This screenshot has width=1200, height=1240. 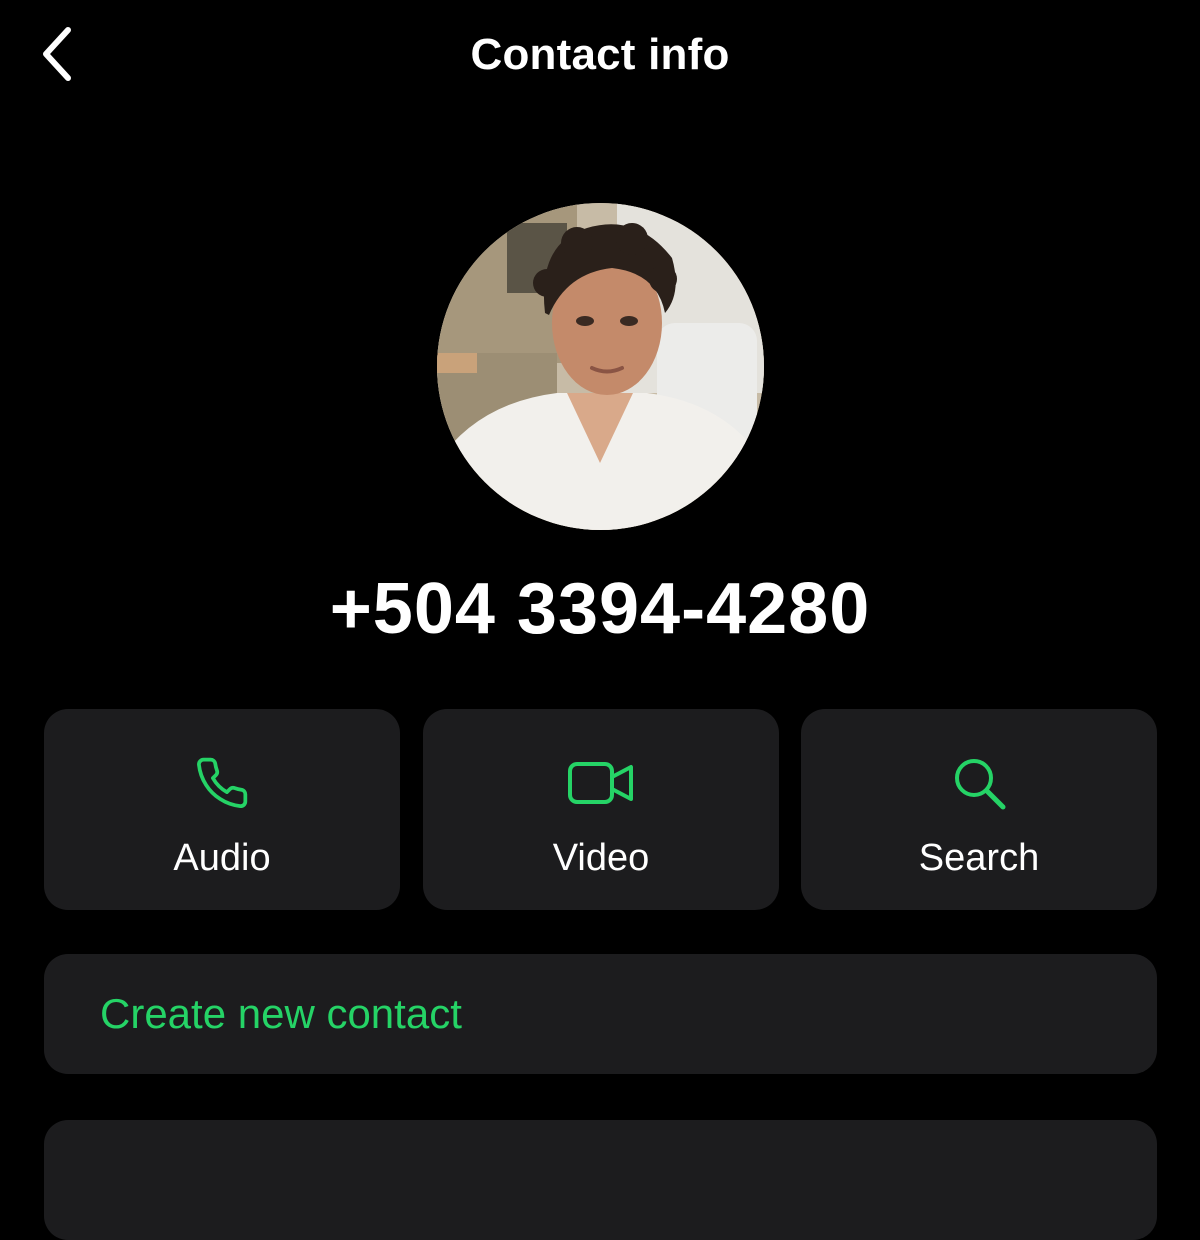 What do you see at coordinates (600, 609) in the screenshot?
I see `phone-number: +504 3394-4280` at bounding box center [600, 609].